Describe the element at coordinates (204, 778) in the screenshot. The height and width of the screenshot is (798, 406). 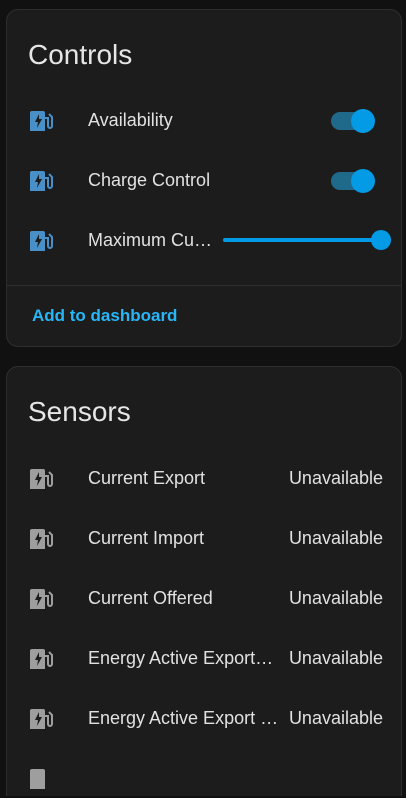
I see `sensor-row-partial` at that location.